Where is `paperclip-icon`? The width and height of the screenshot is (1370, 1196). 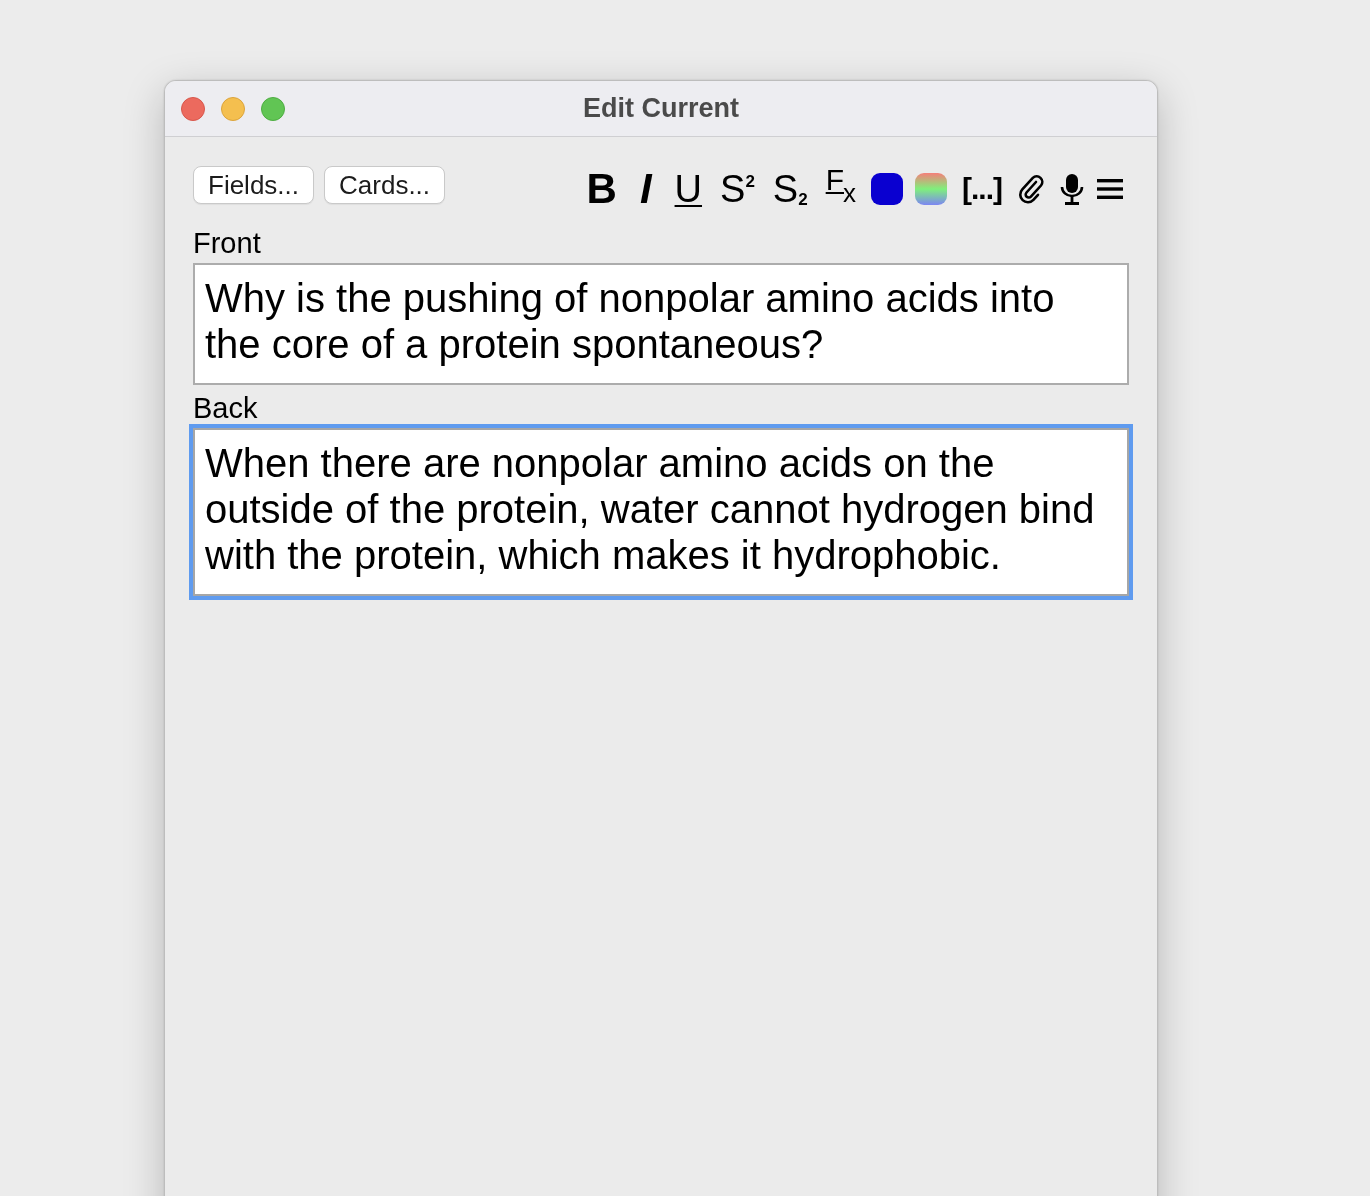
paperclip-icon is located at coordinates (1032, 189).